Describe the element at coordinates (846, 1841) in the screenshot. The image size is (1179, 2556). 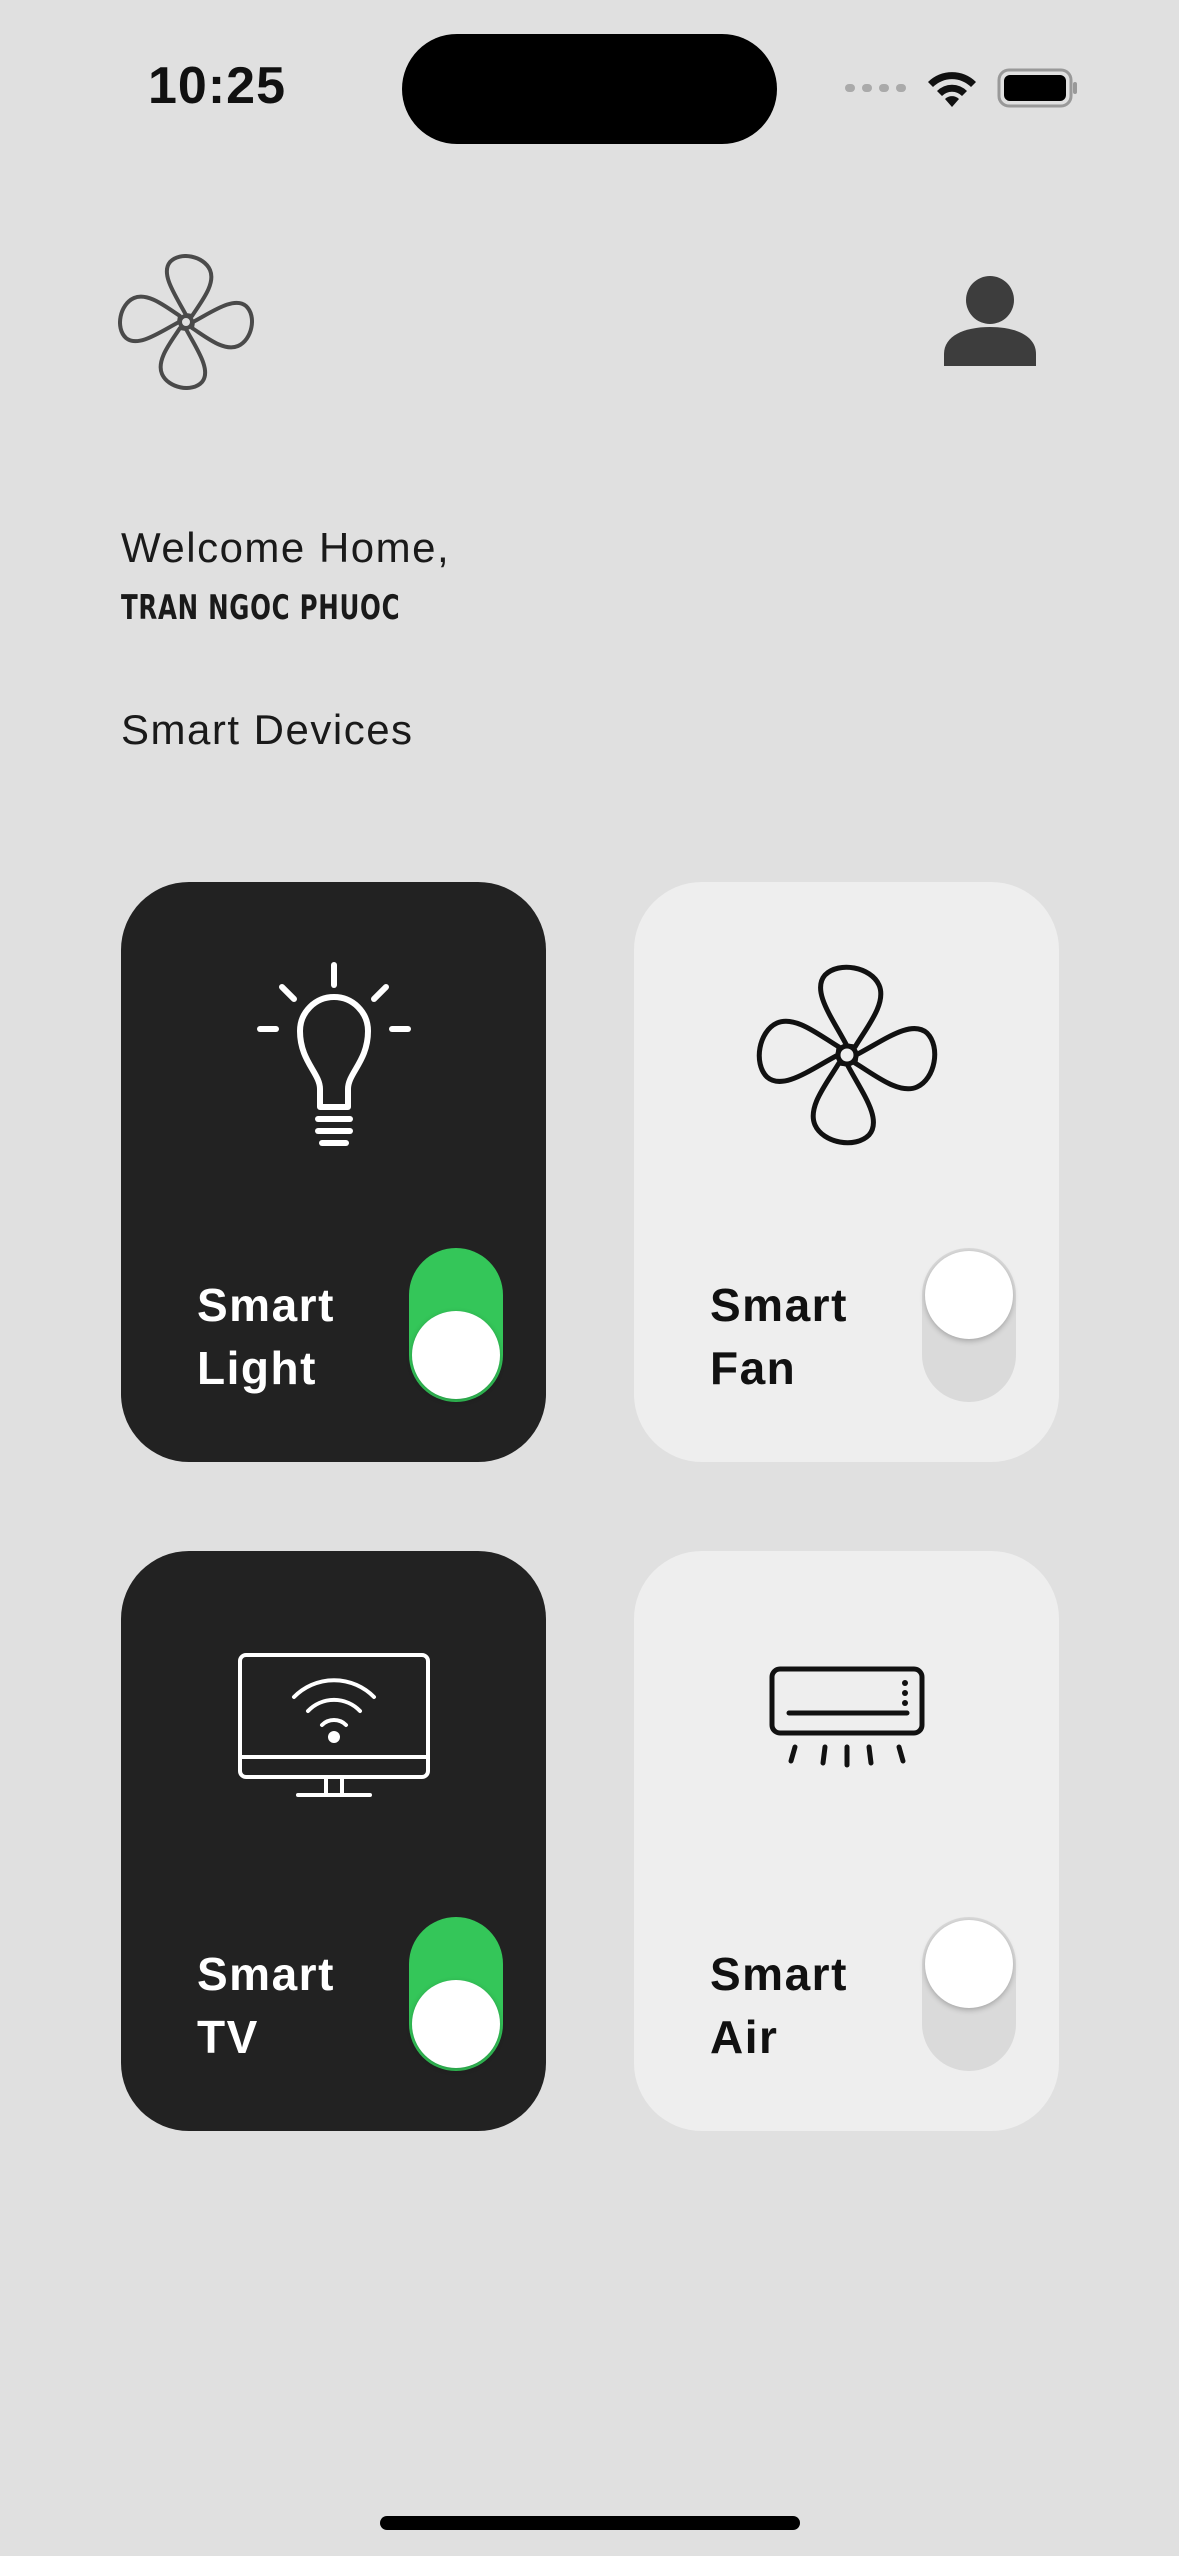
I see `device-card-smart-air: Smart Air` at that location.